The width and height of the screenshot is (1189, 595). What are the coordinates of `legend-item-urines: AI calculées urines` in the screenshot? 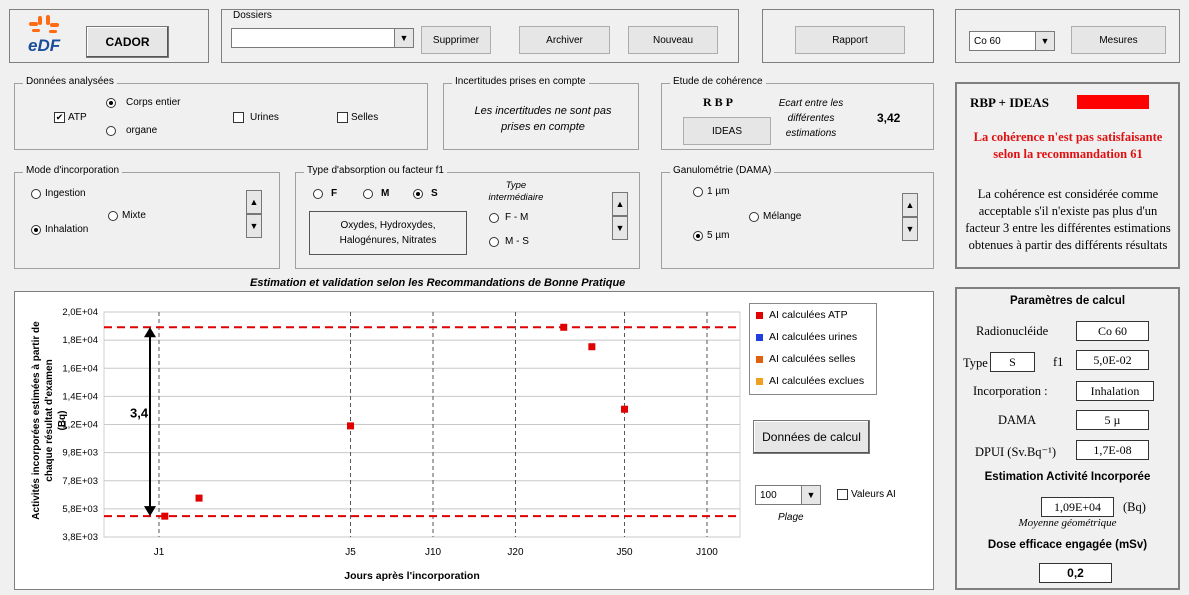 It's located at (806, 337).